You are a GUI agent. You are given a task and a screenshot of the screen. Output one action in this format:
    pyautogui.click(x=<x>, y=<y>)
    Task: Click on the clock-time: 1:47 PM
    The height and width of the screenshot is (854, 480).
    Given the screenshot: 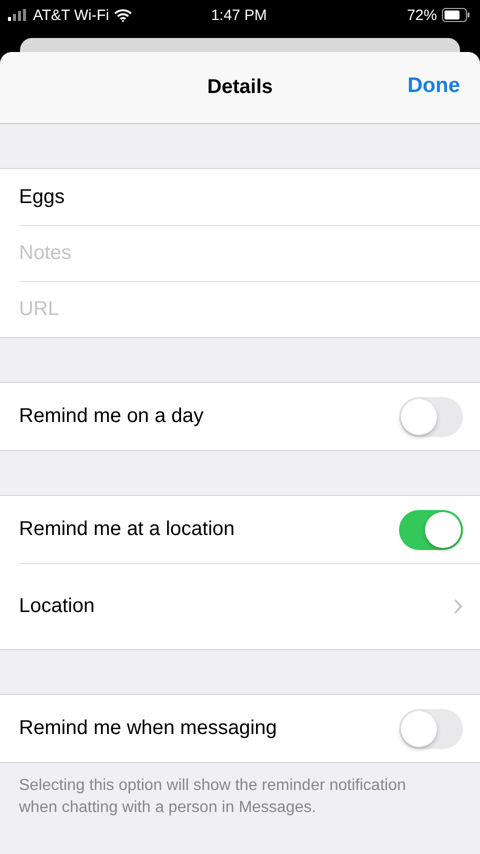 What is the action you would take?
    pyautogui.click(x=239, y=15)
    